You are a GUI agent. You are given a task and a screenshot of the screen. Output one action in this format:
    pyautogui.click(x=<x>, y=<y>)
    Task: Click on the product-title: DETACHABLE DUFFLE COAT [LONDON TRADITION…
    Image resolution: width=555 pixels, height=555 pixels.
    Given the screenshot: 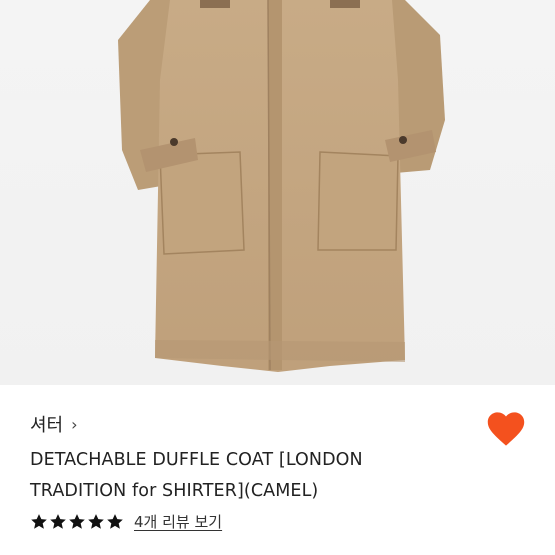 What is the action you would take?
    pyautogui.click(x=196, y=475)
    